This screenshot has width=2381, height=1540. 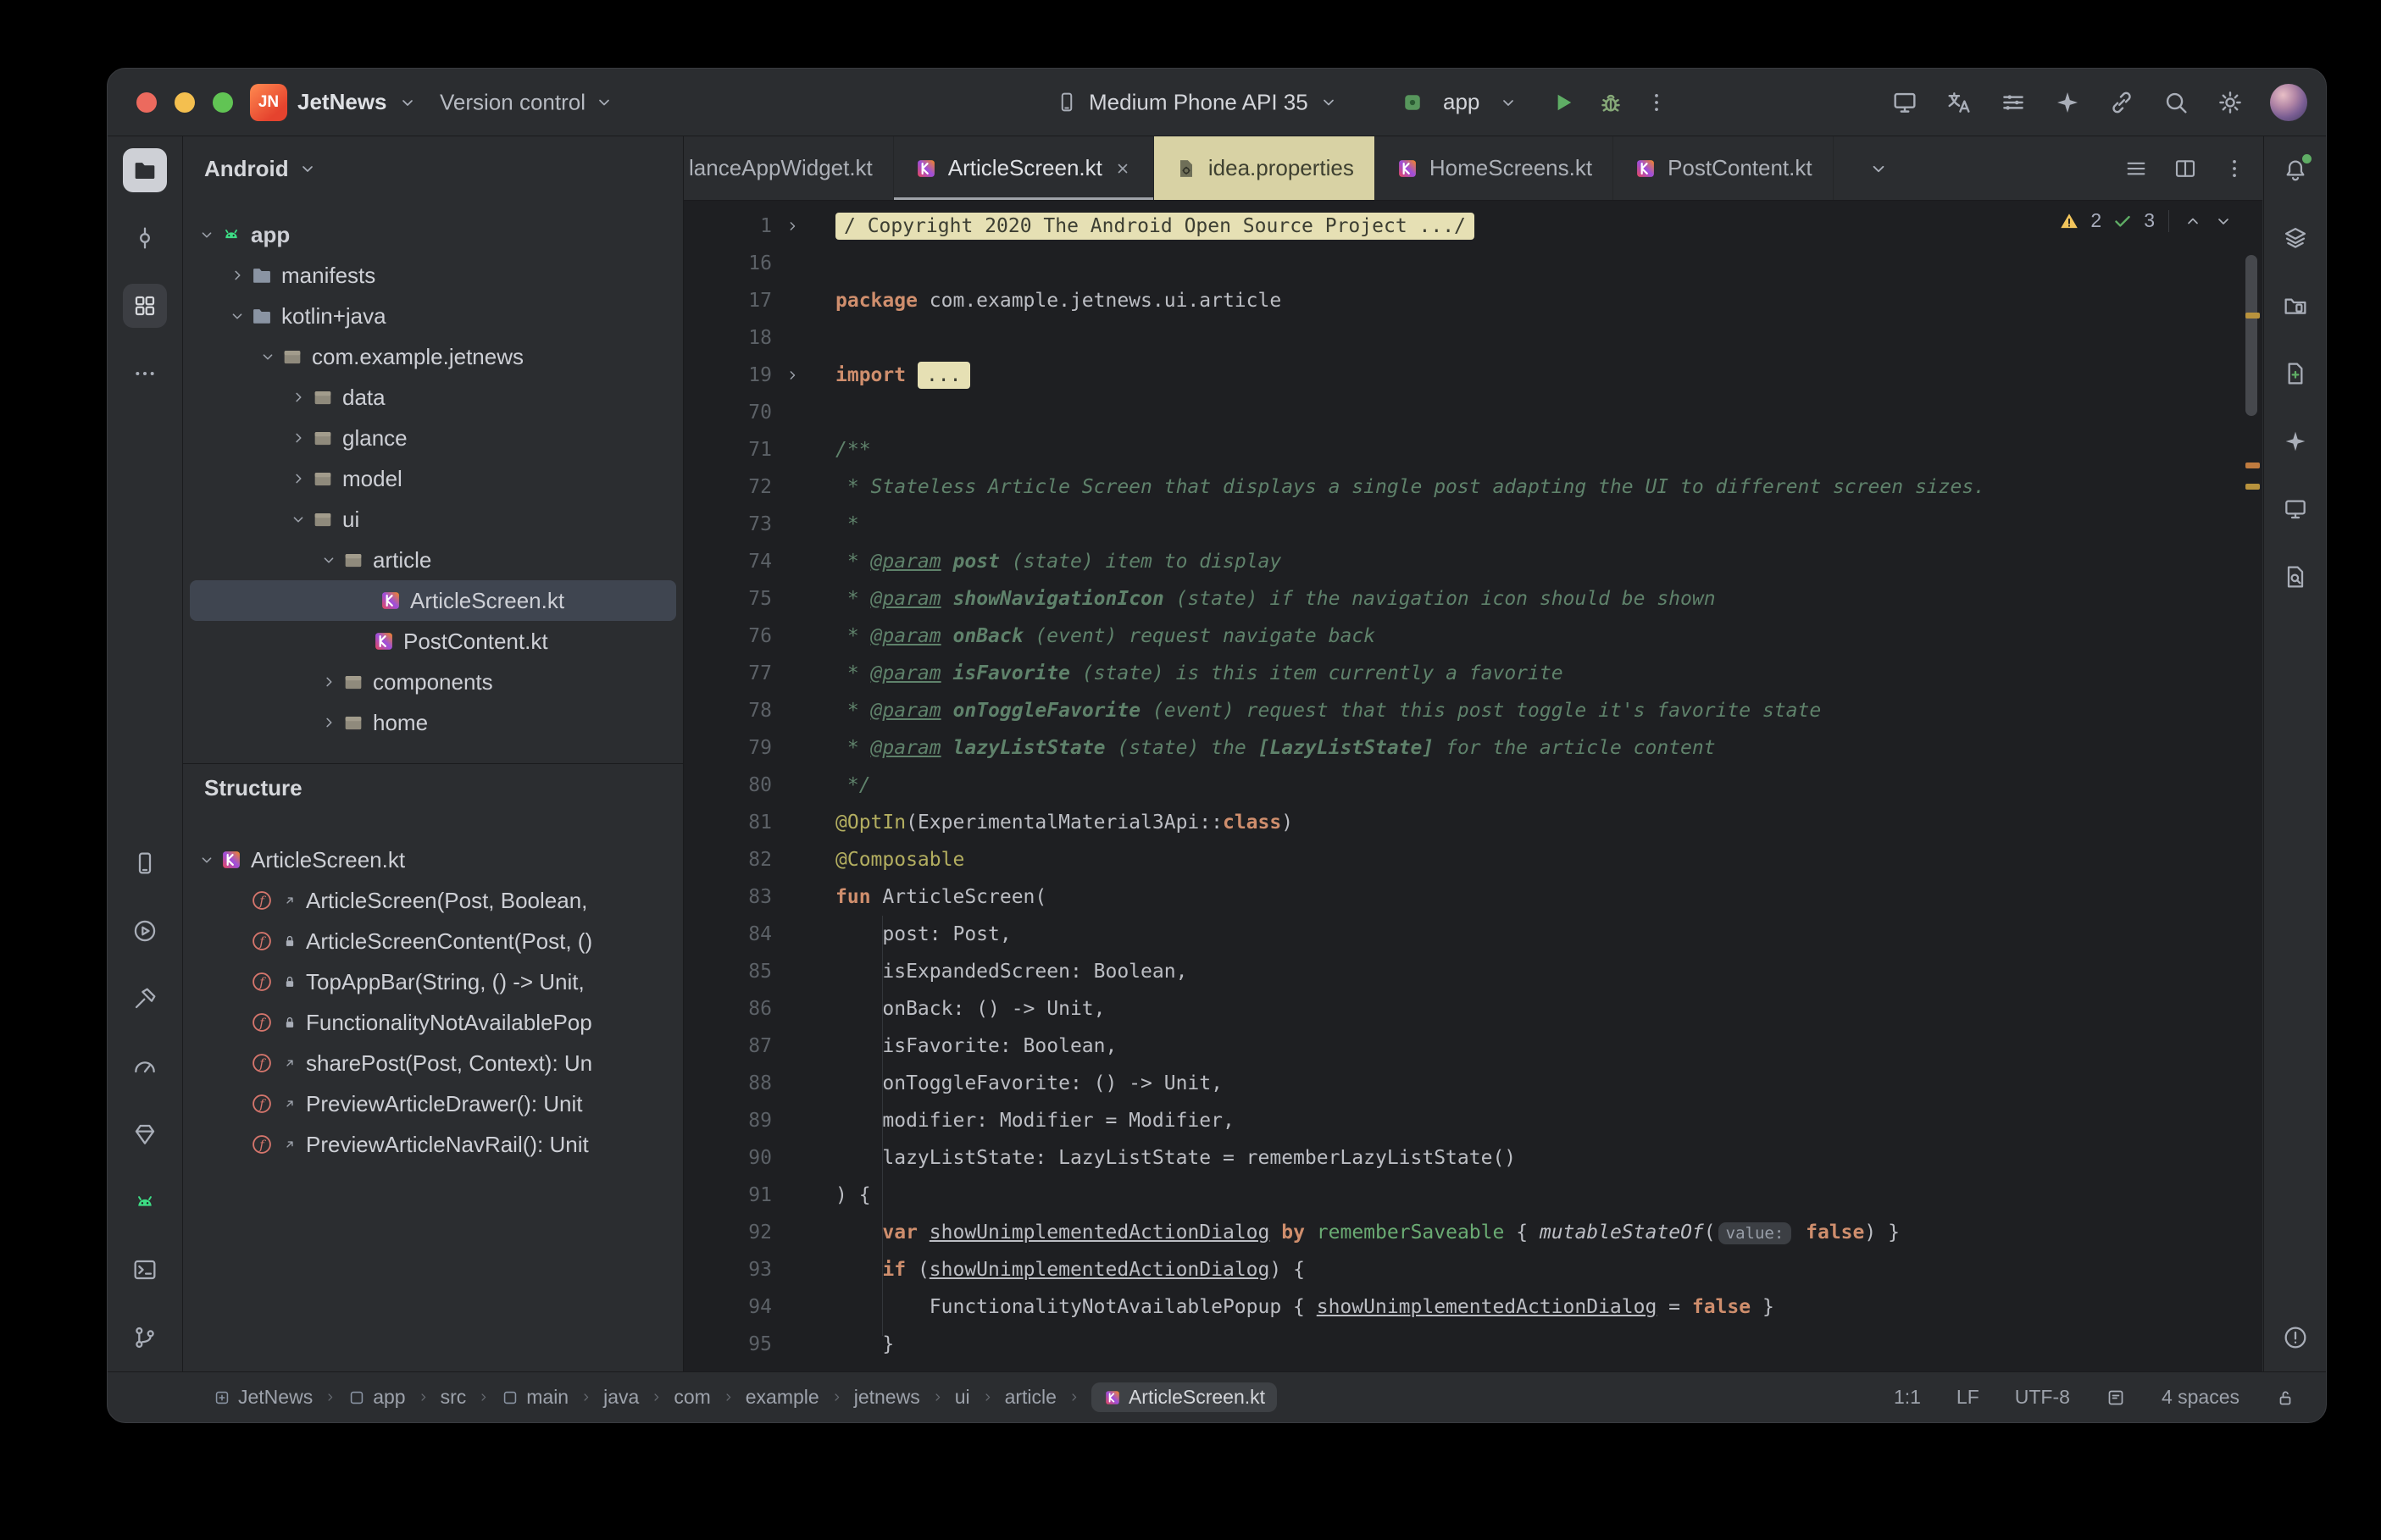 What do you see at coordinates (433, 981) in the screenshot?
I see `structure-item-TopAppBar(String, () -> Unit,: f TopAppBar(String, () -> Unit,` at bounding box center [433, 981].